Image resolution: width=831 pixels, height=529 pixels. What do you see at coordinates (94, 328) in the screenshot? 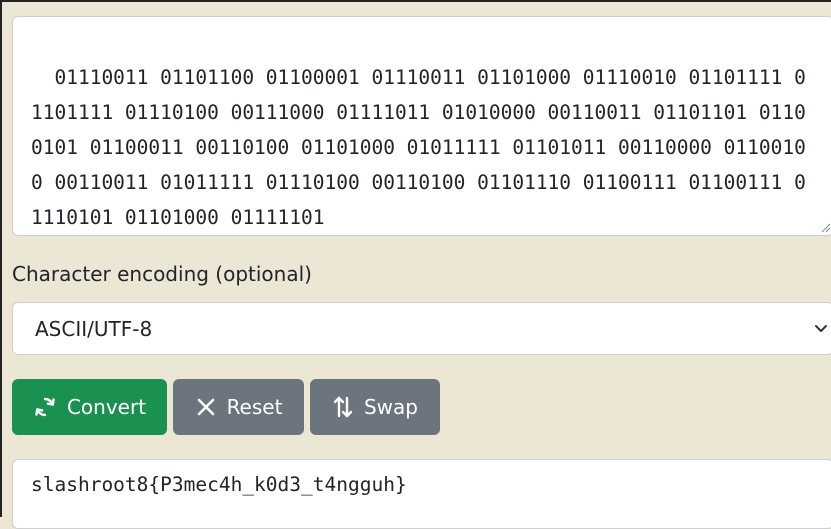
I see `encoding-selected-value: ASCII/UTF-8` at bounding box center [94, 328].